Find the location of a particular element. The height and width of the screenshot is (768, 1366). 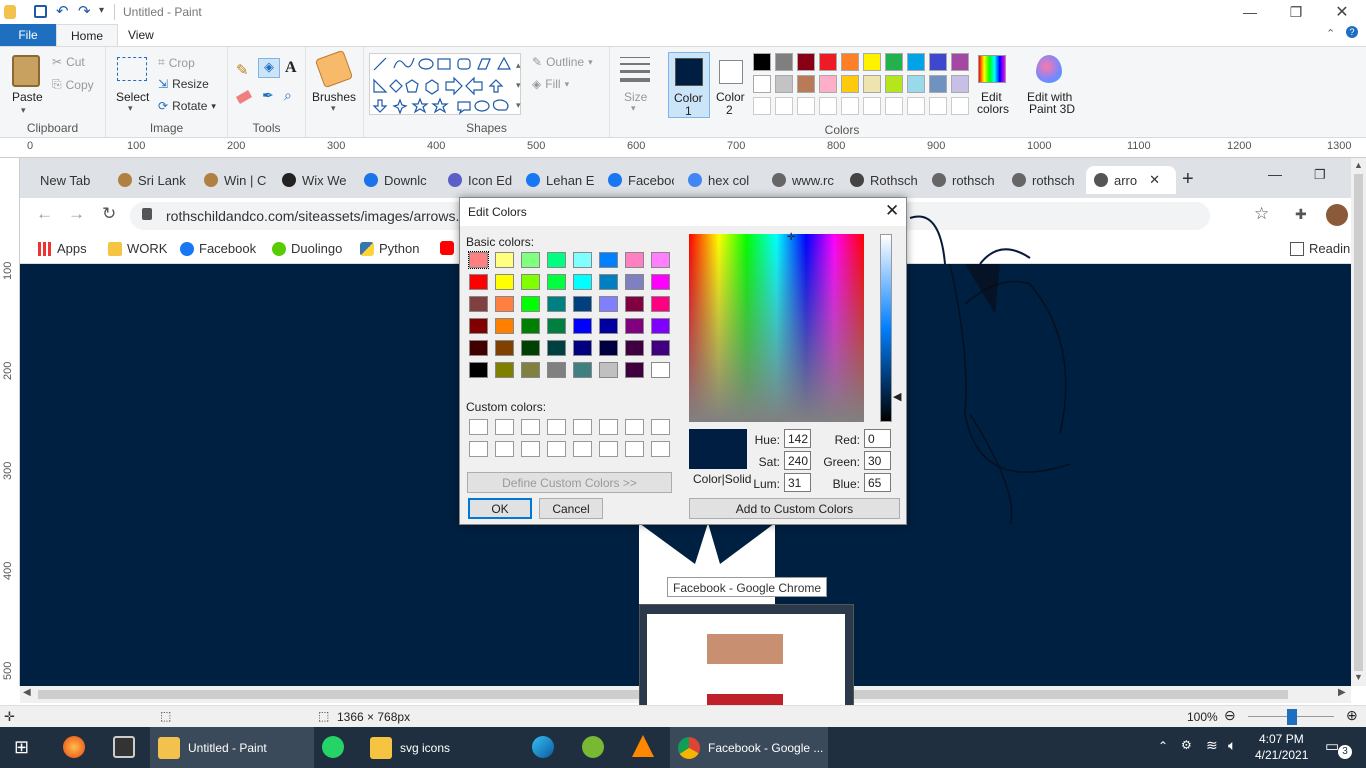

utorrent-icon is located at coordinates (593, 747).